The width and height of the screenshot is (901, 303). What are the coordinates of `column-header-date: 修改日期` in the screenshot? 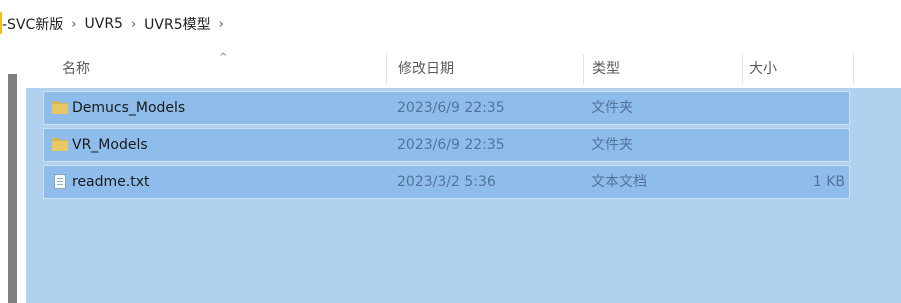 It's located at (426, 68).